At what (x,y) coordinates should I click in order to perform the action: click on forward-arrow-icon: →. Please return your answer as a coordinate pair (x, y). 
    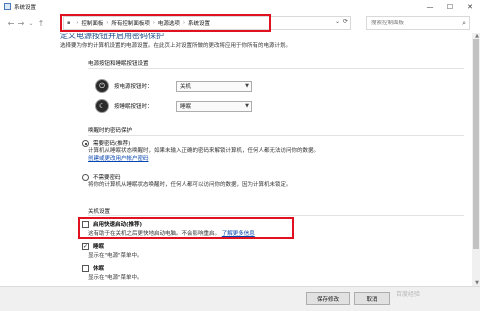
    Looking at the image, I should click on (21, 23).